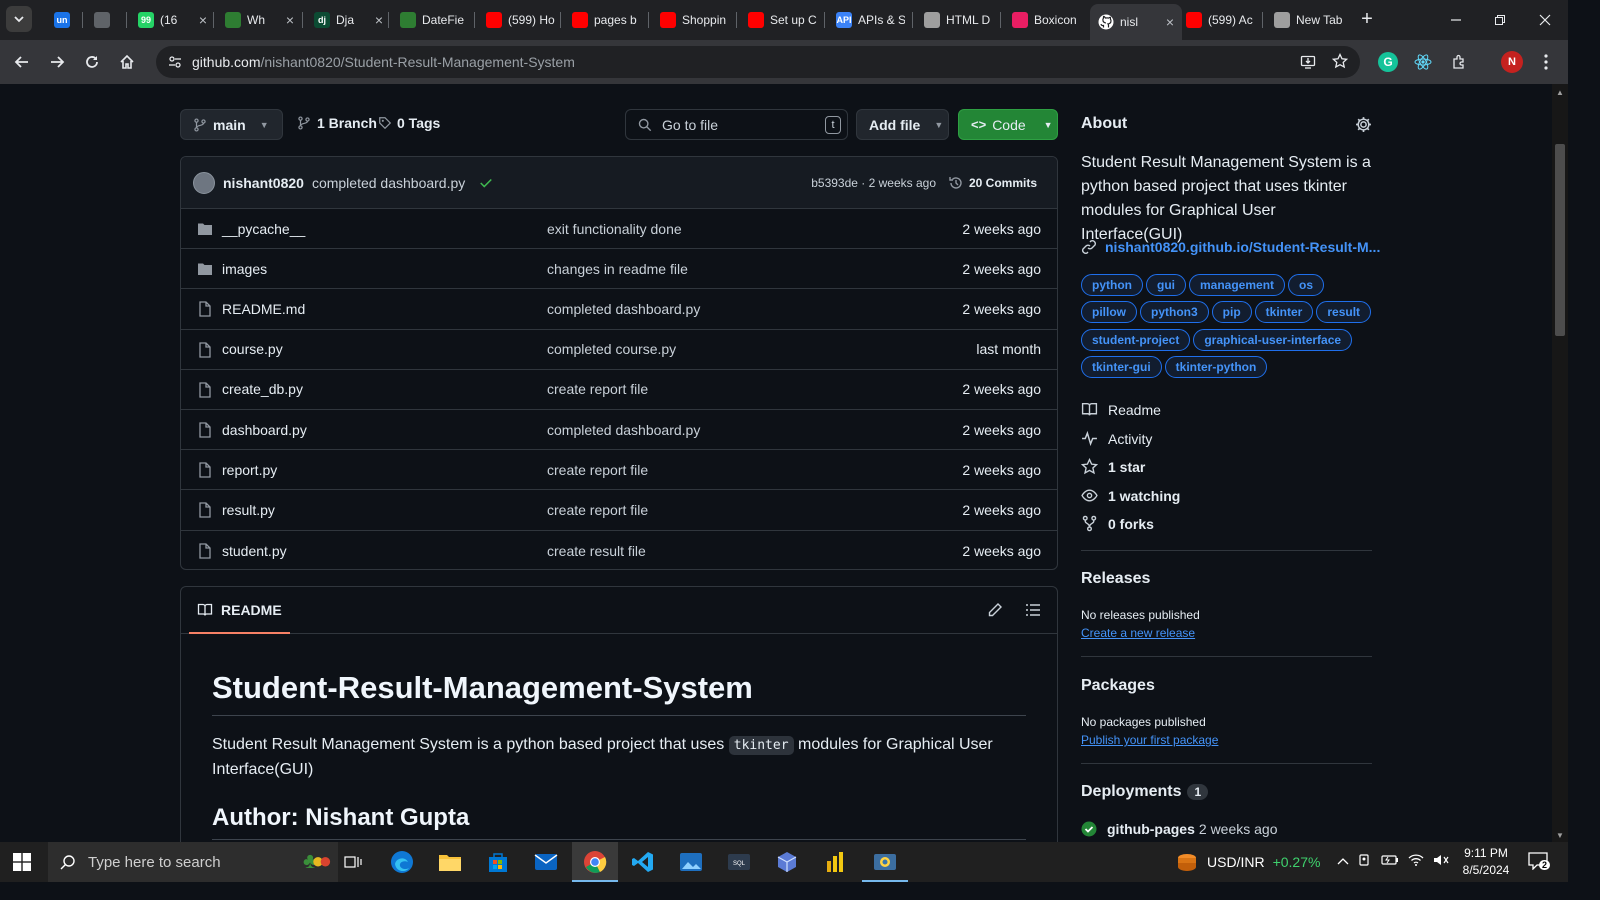 The image size is (1600, 900). I want to click on browser-tab: dj Dja ×, so click(348, 20).